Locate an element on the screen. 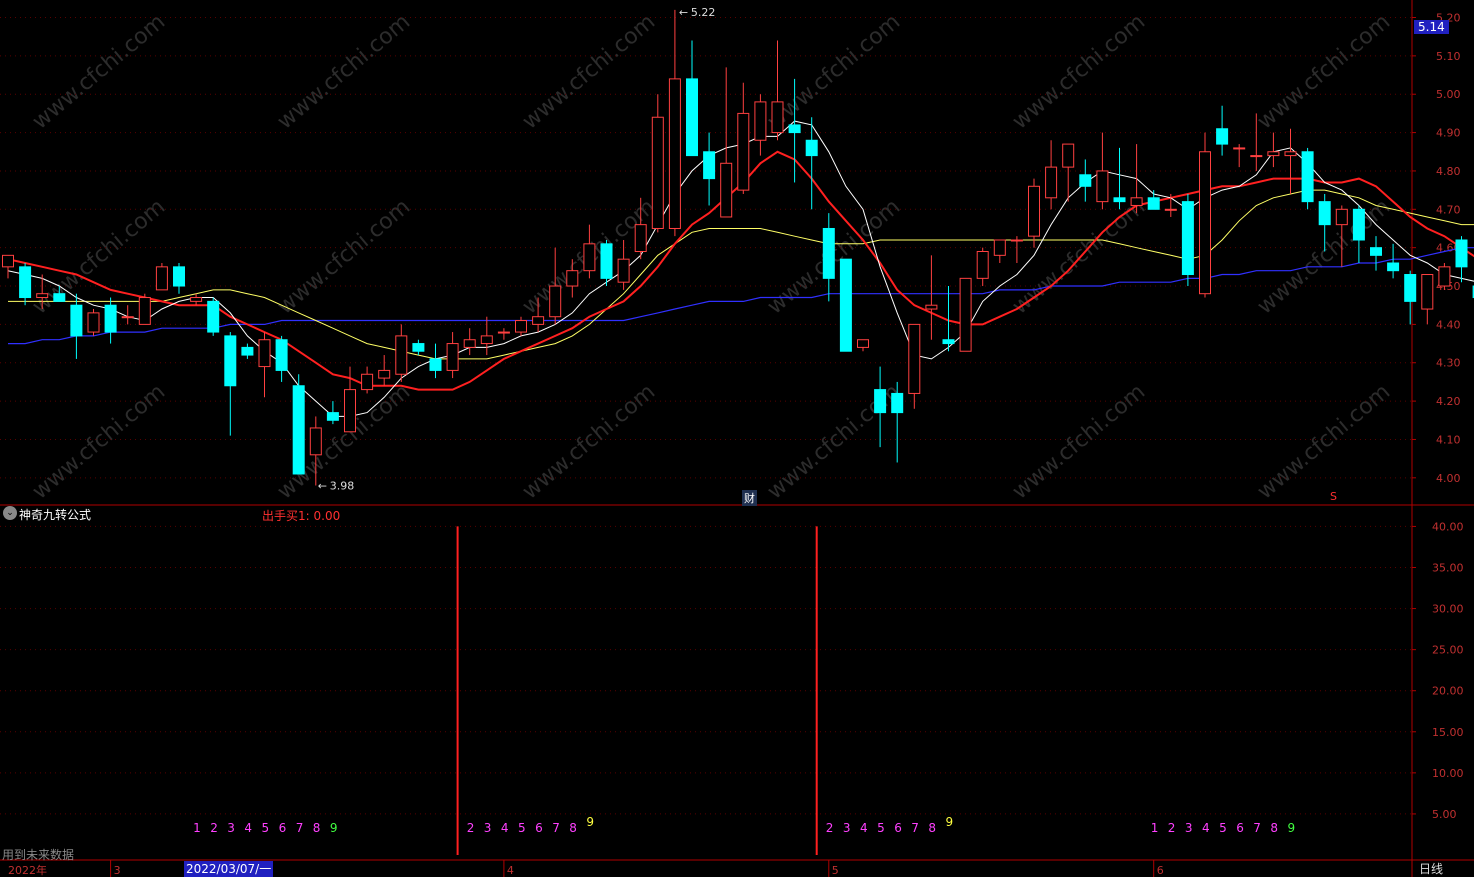 Image resolution: width=1474 pixels, height=877 pixels. max-price-label: 5.22 is located at coordinates (703, 12).